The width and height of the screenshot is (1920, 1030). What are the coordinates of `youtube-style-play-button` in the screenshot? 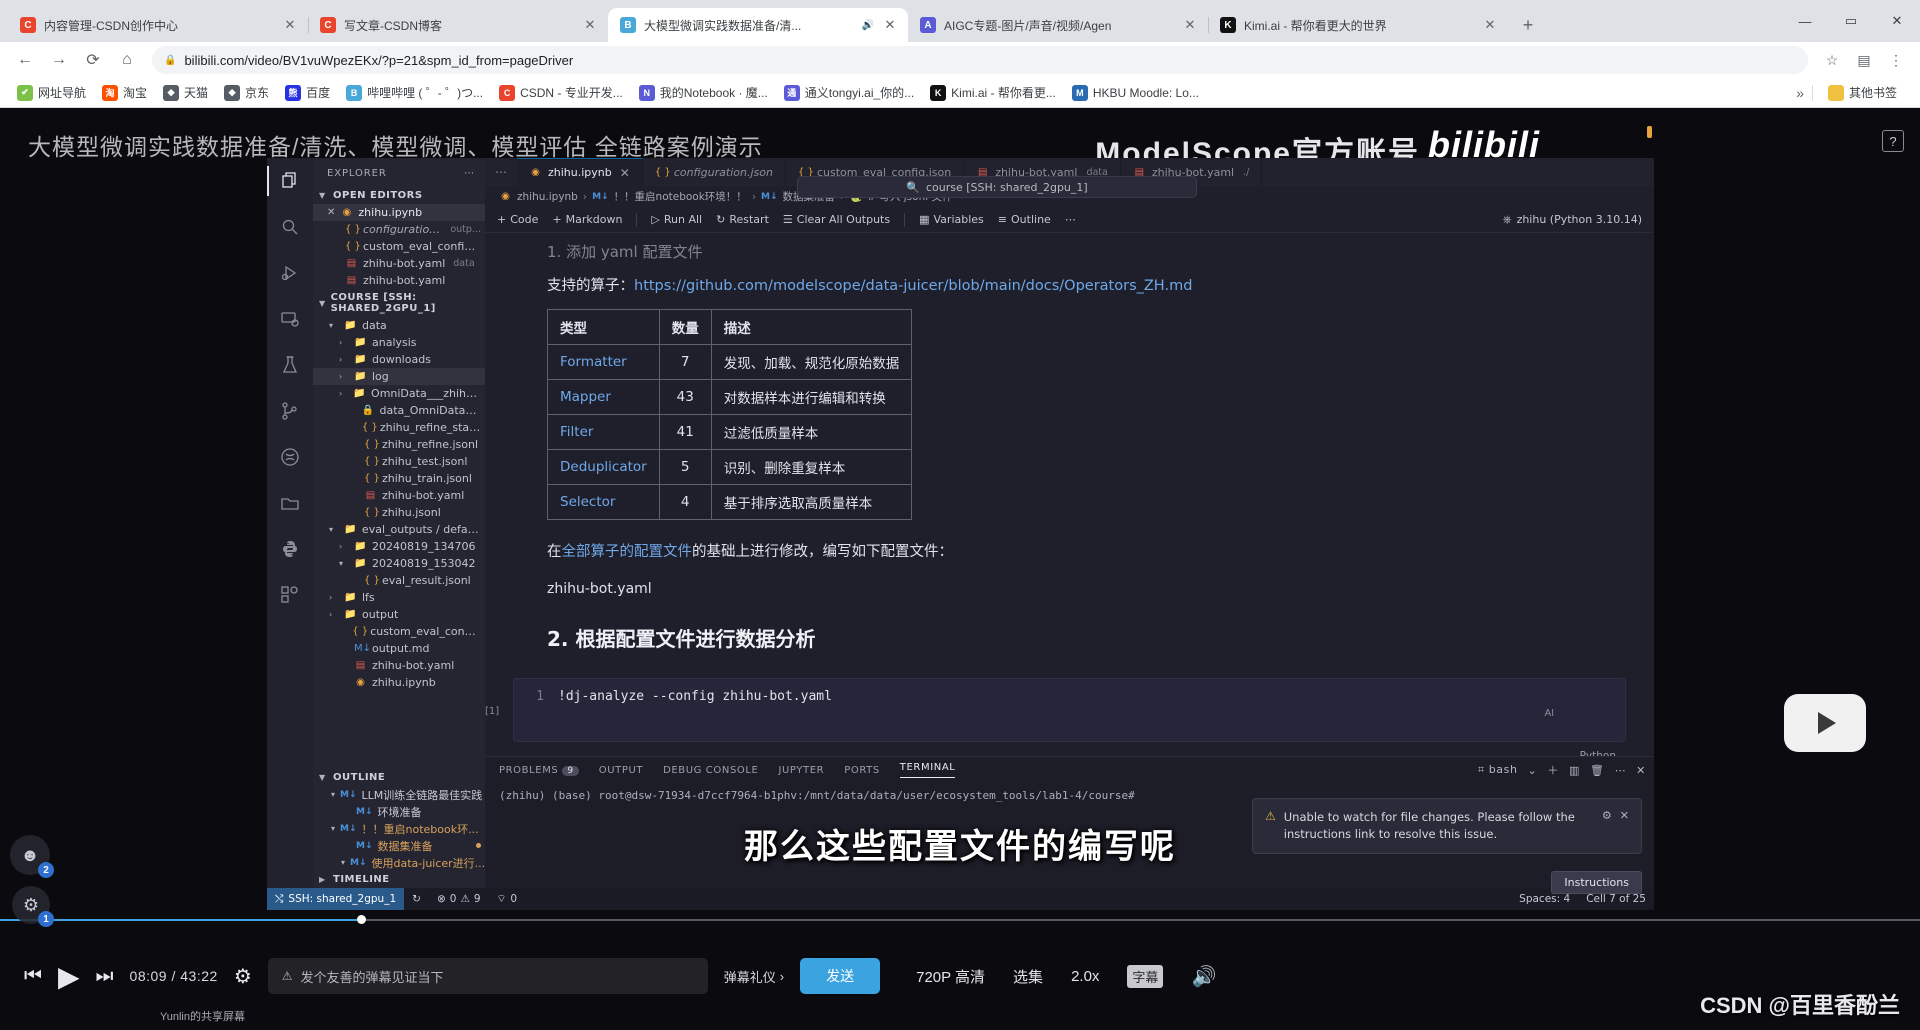 It's located at (1825, 723).